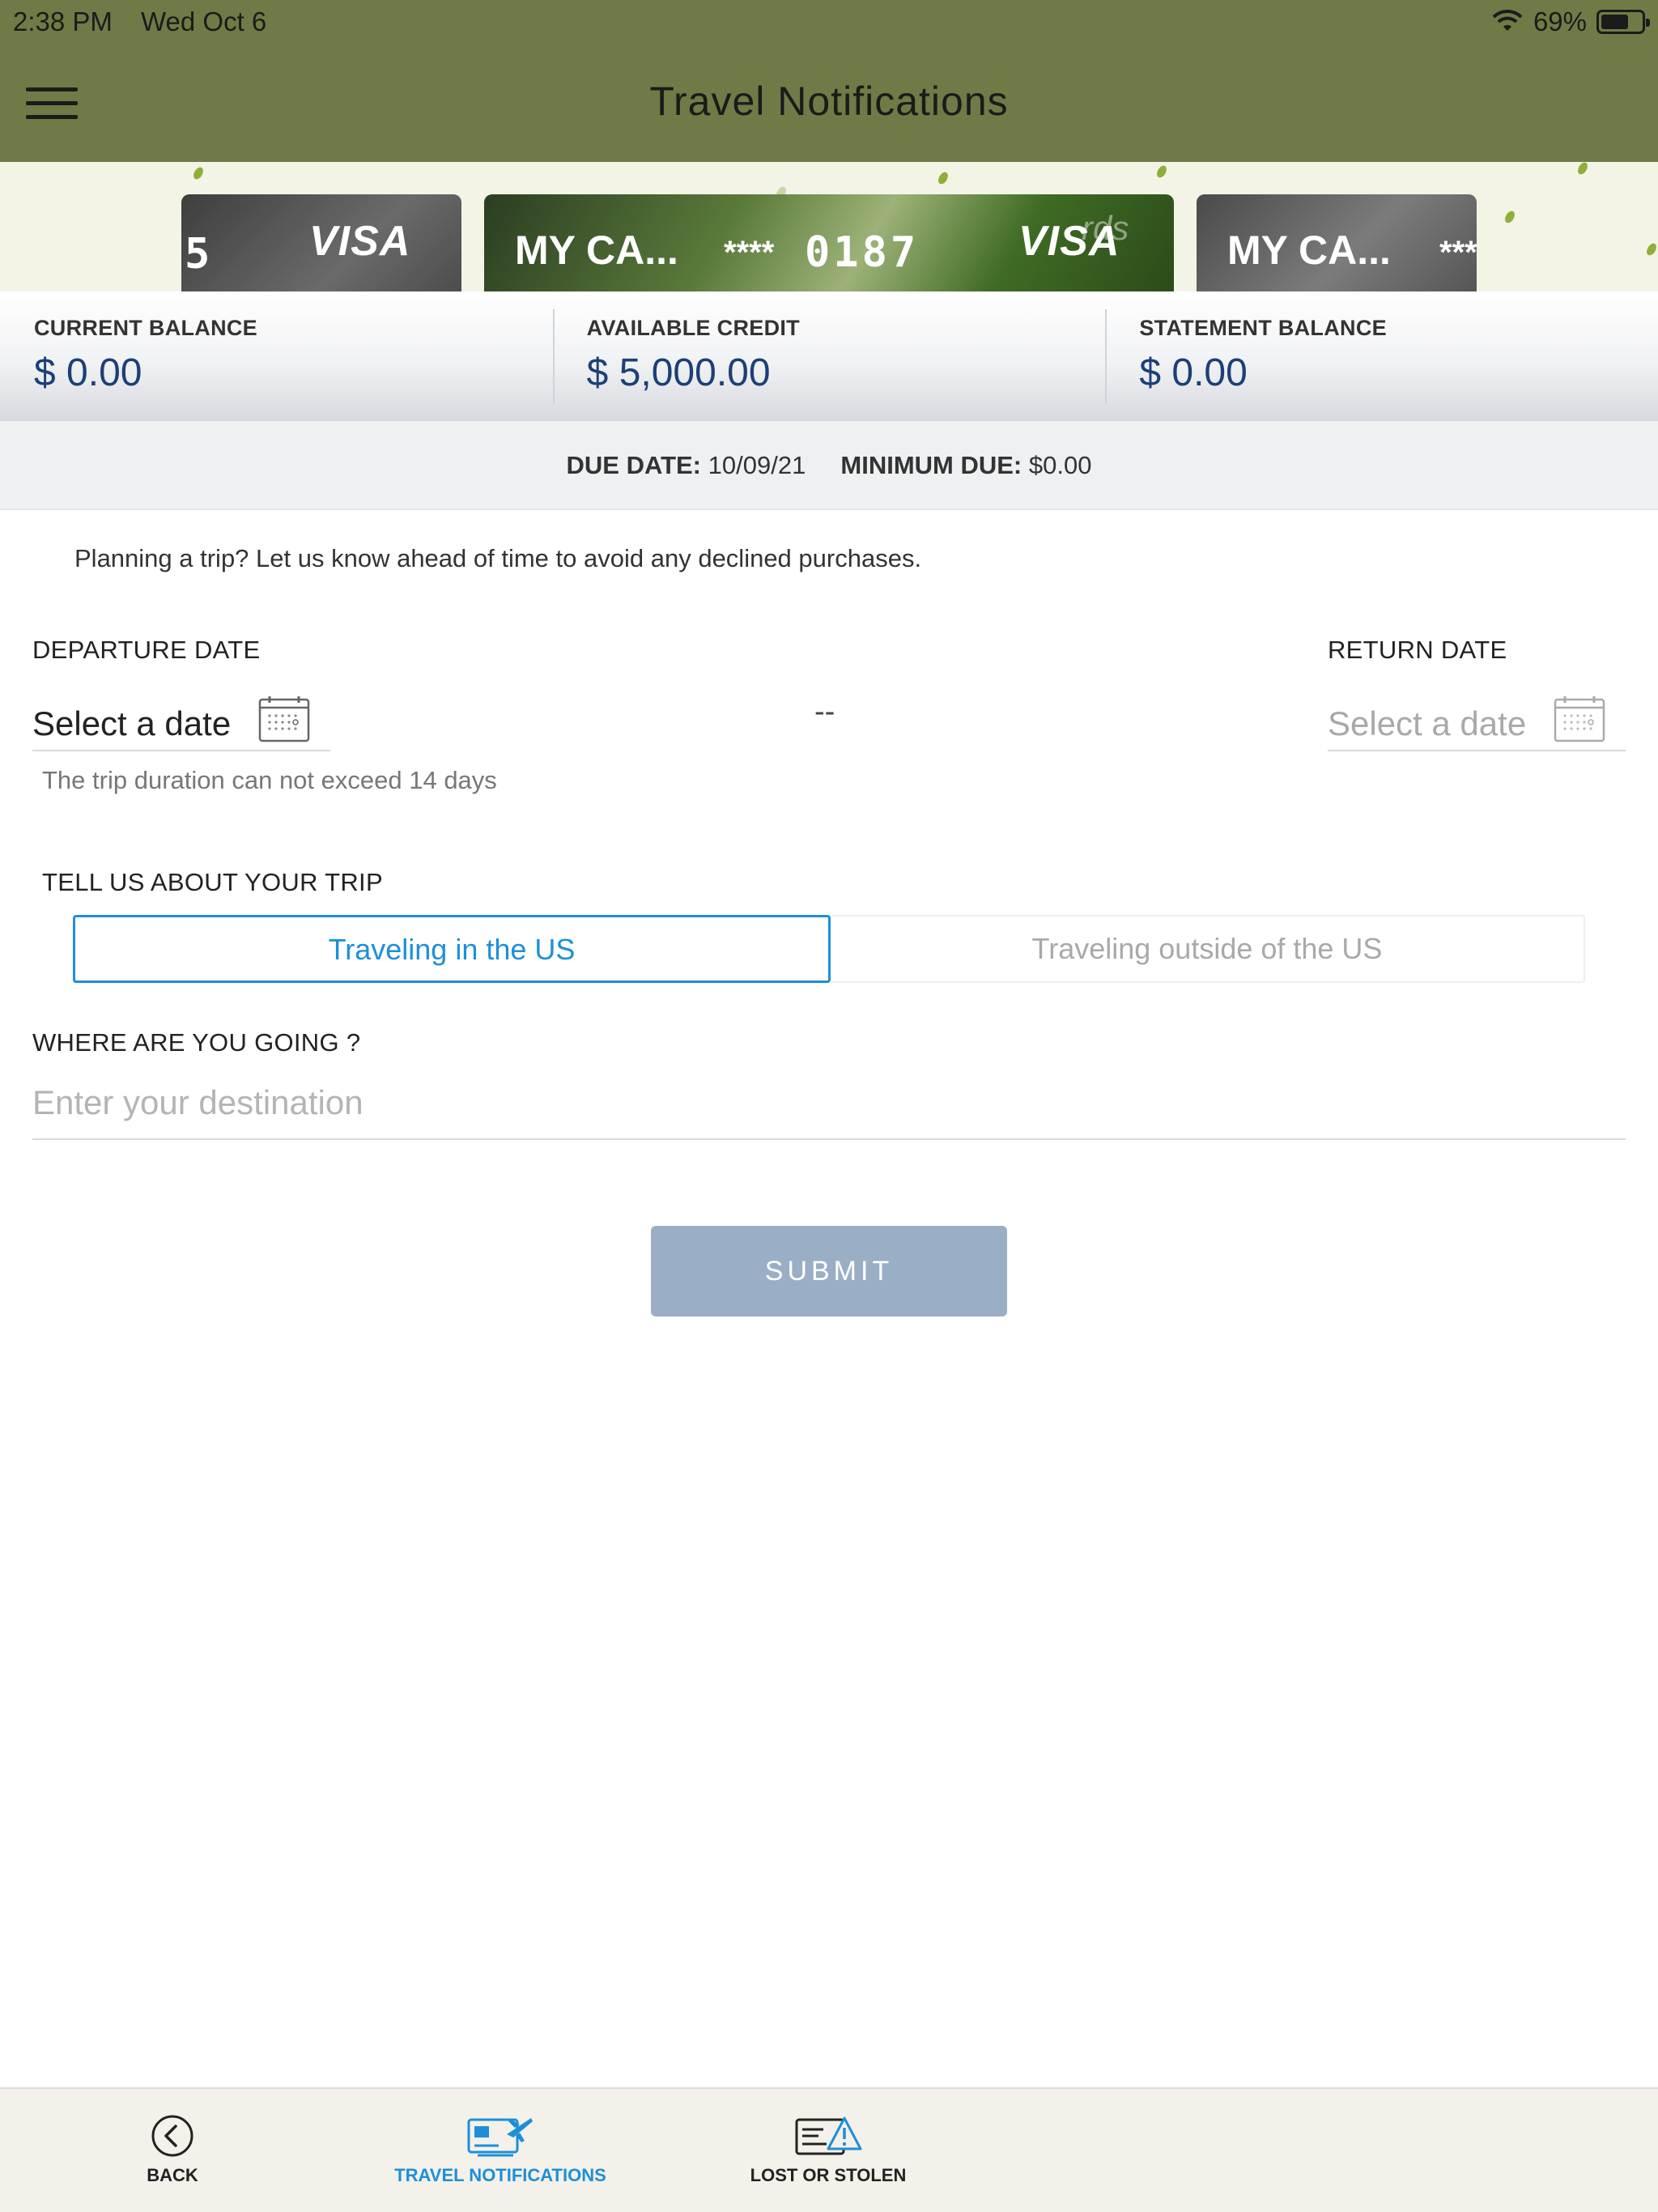 The height and width of the screenshot is (2212, 1658). I want to click on return-date-field: Select a date, so click(1477, 720).